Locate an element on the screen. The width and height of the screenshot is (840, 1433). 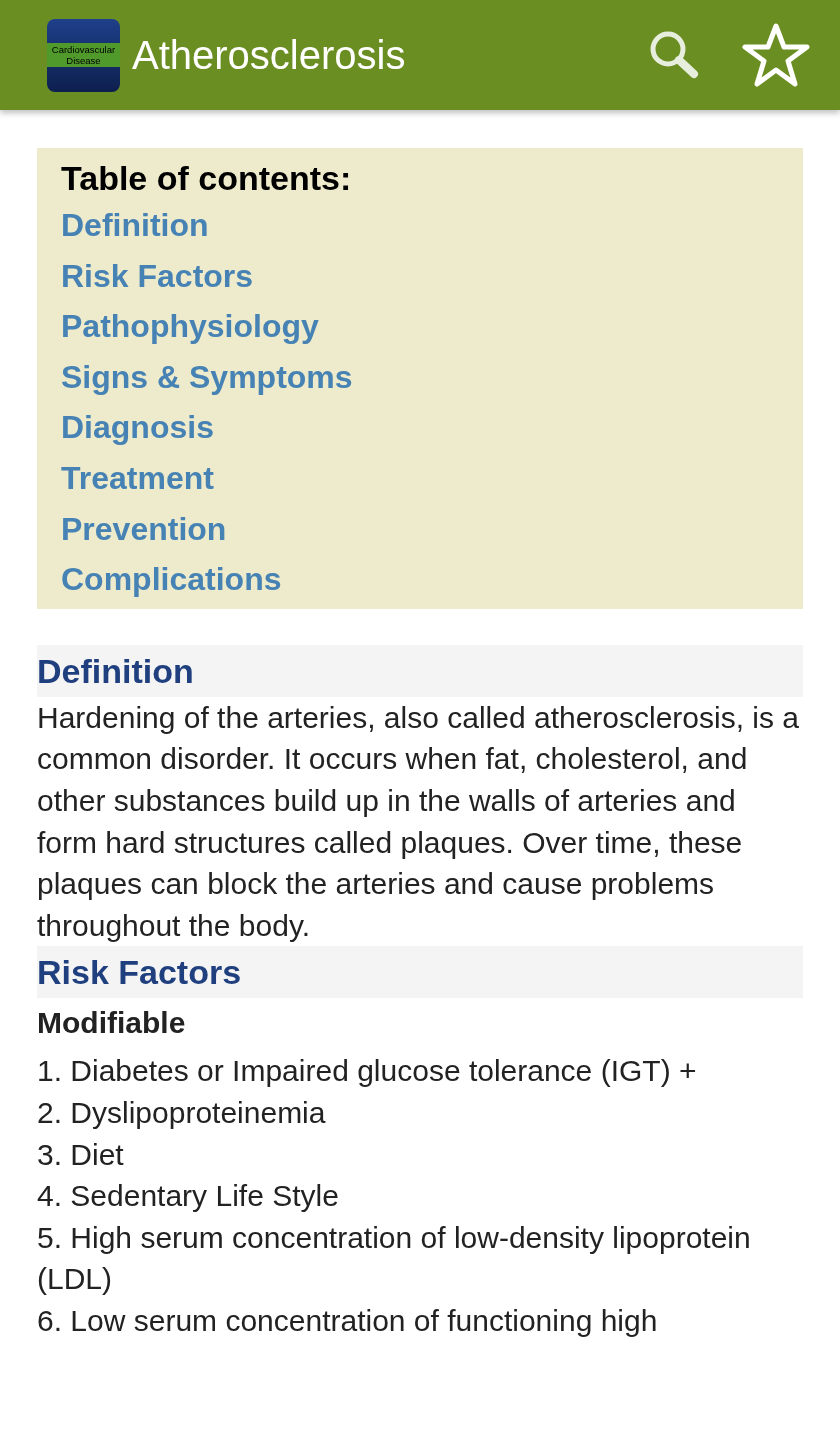
list-item: 2. Dyslipoproteinemia is located at coordinates (182, 1112).